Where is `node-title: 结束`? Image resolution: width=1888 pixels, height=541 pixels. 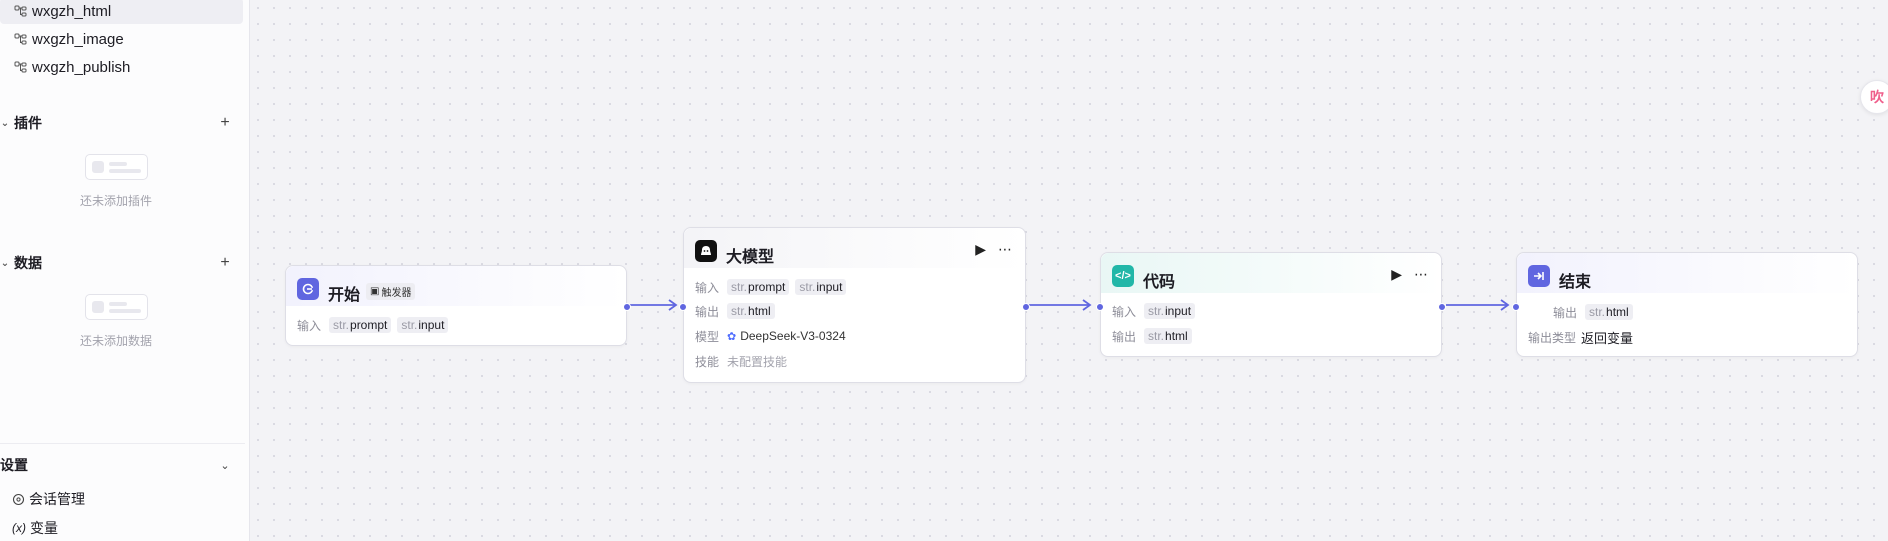 node-title: 结束 is located at coordinates (1575, 282).